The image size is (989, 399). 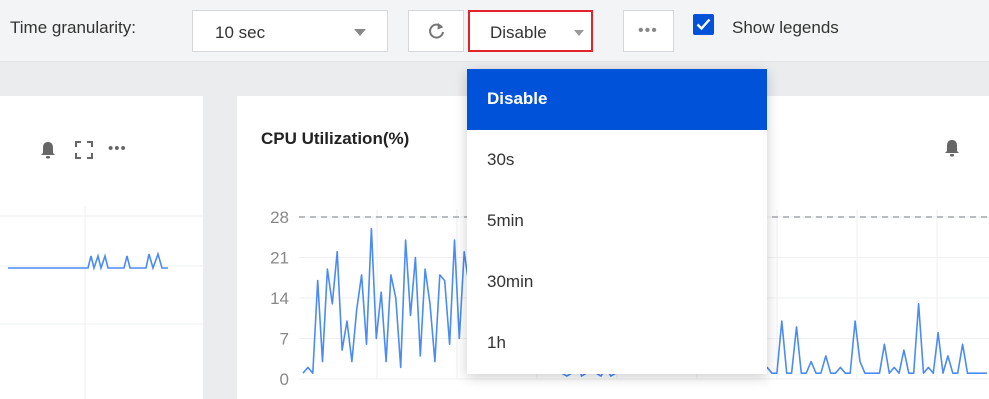 What do you see at coordinates (617, 99) in the screenshot?
I see `menu-item-disable: Disable` at bounding box center [617, 99].